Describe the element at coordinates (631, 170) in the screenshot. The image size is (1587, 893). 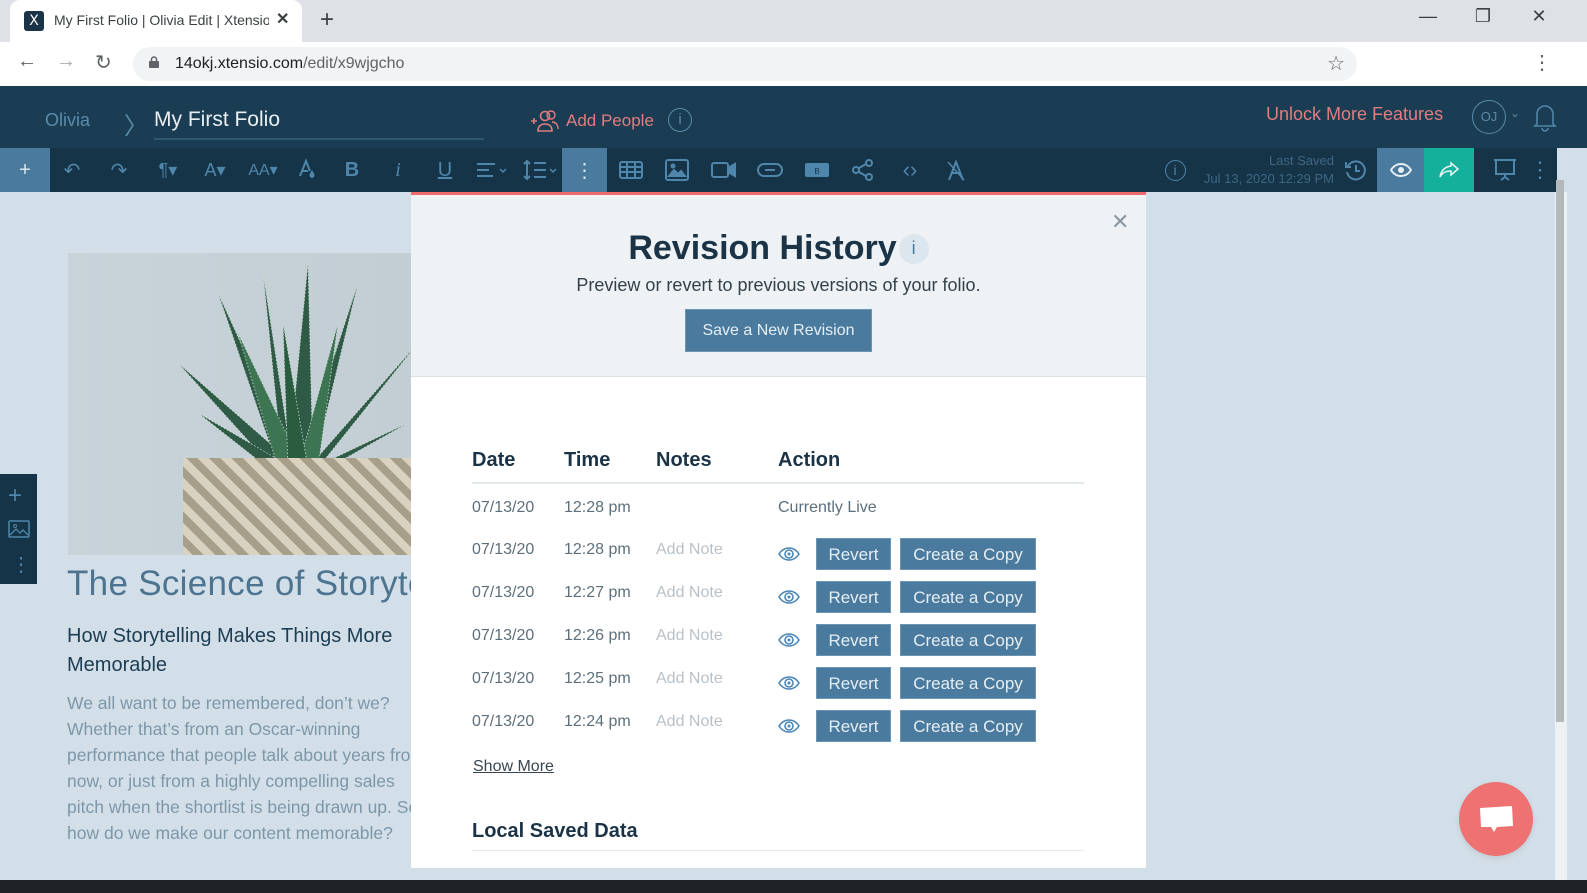
I see `insert-table-button` at that location.